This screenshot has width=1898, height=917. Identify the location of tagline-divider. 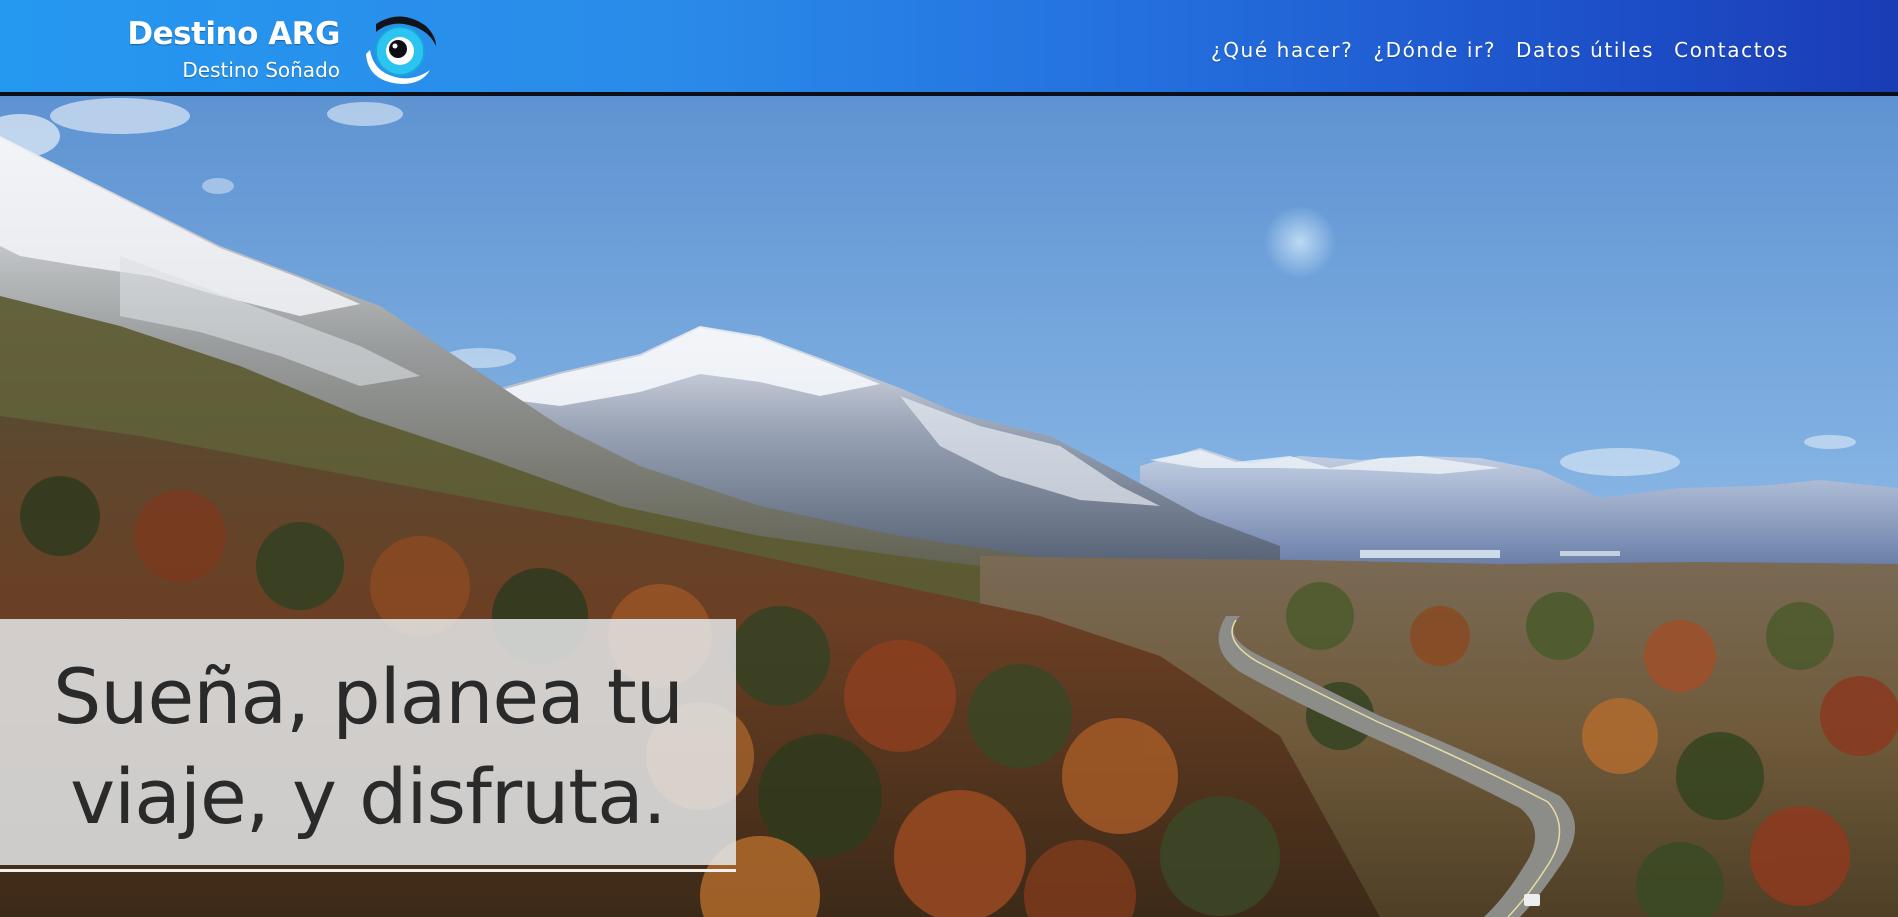
(368, 870).